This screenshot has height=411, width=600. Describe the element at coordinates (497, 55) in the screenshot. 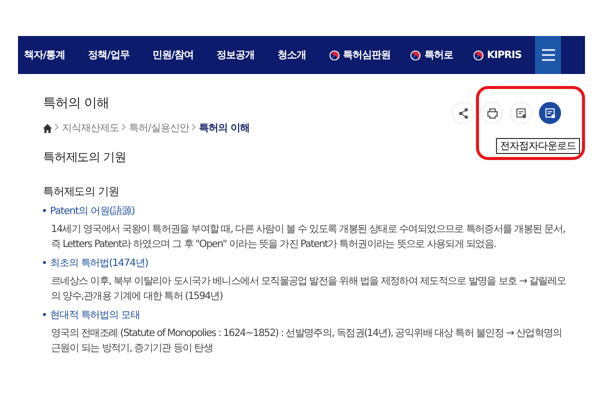

I see `nav-link: KIPRIS` at that location.